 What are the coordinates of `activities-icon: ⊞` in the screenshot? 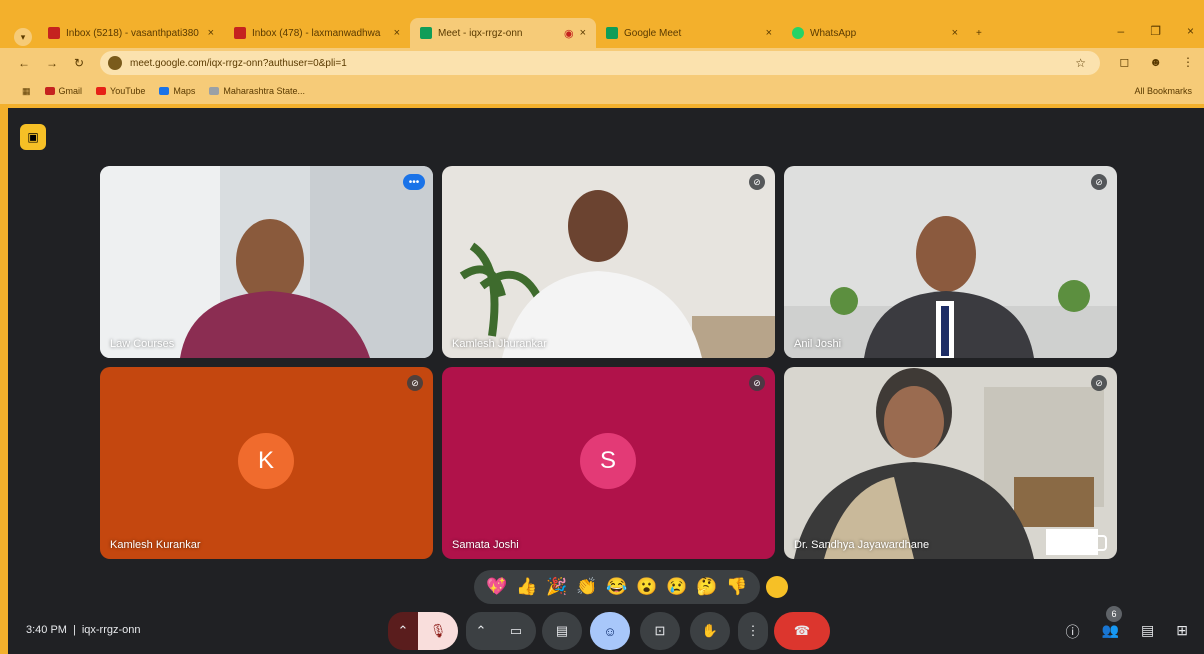 It's located at (1182, 632).